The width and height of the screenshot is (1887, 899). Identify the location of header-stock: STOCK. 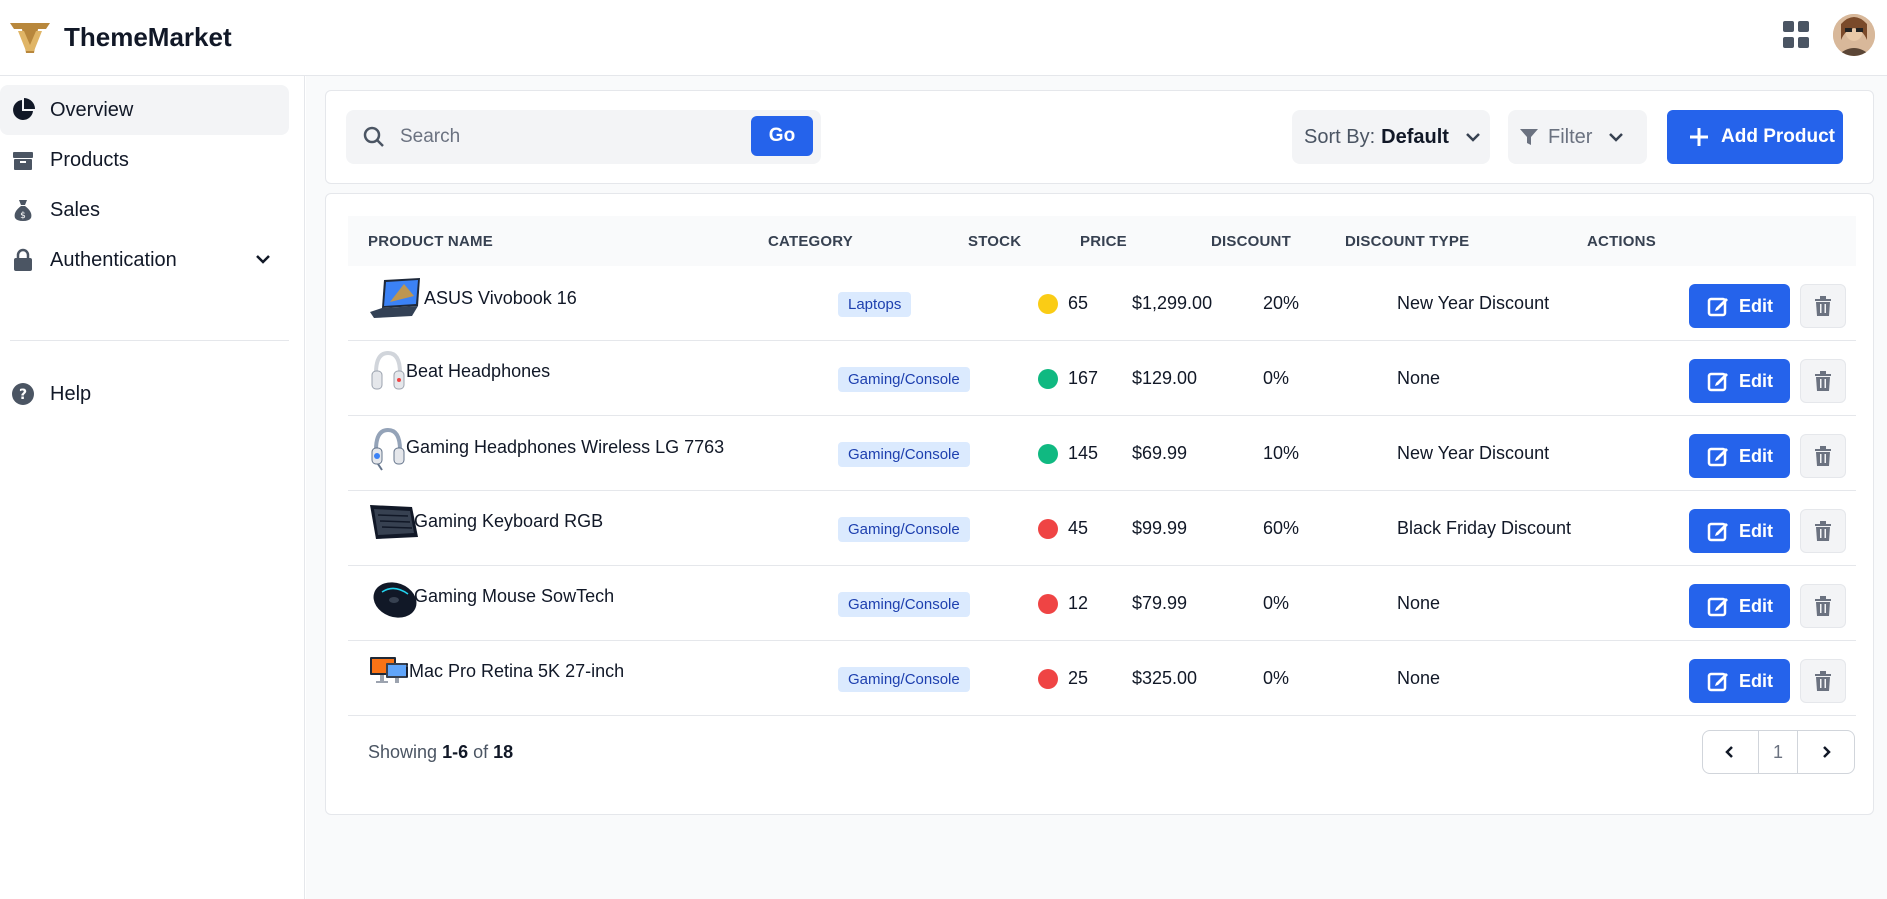
(994, 241).